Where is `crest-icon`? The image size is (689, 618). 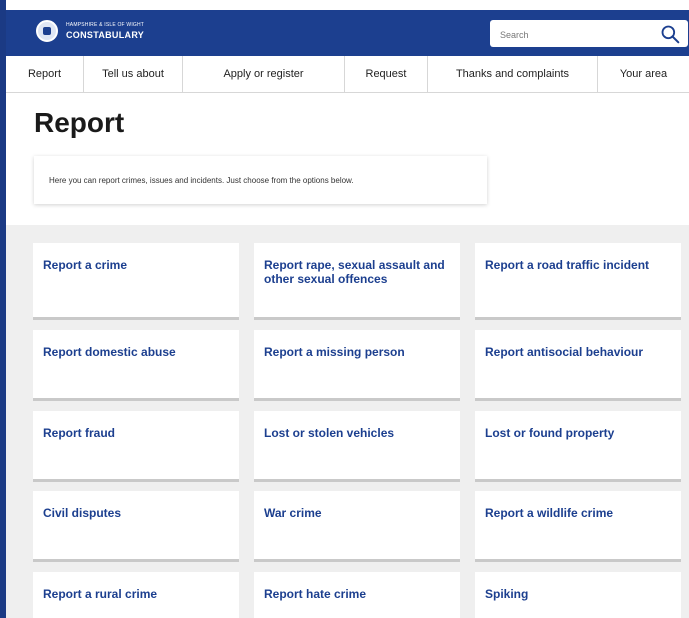 crest-icon is located at coordinates (47, 31).